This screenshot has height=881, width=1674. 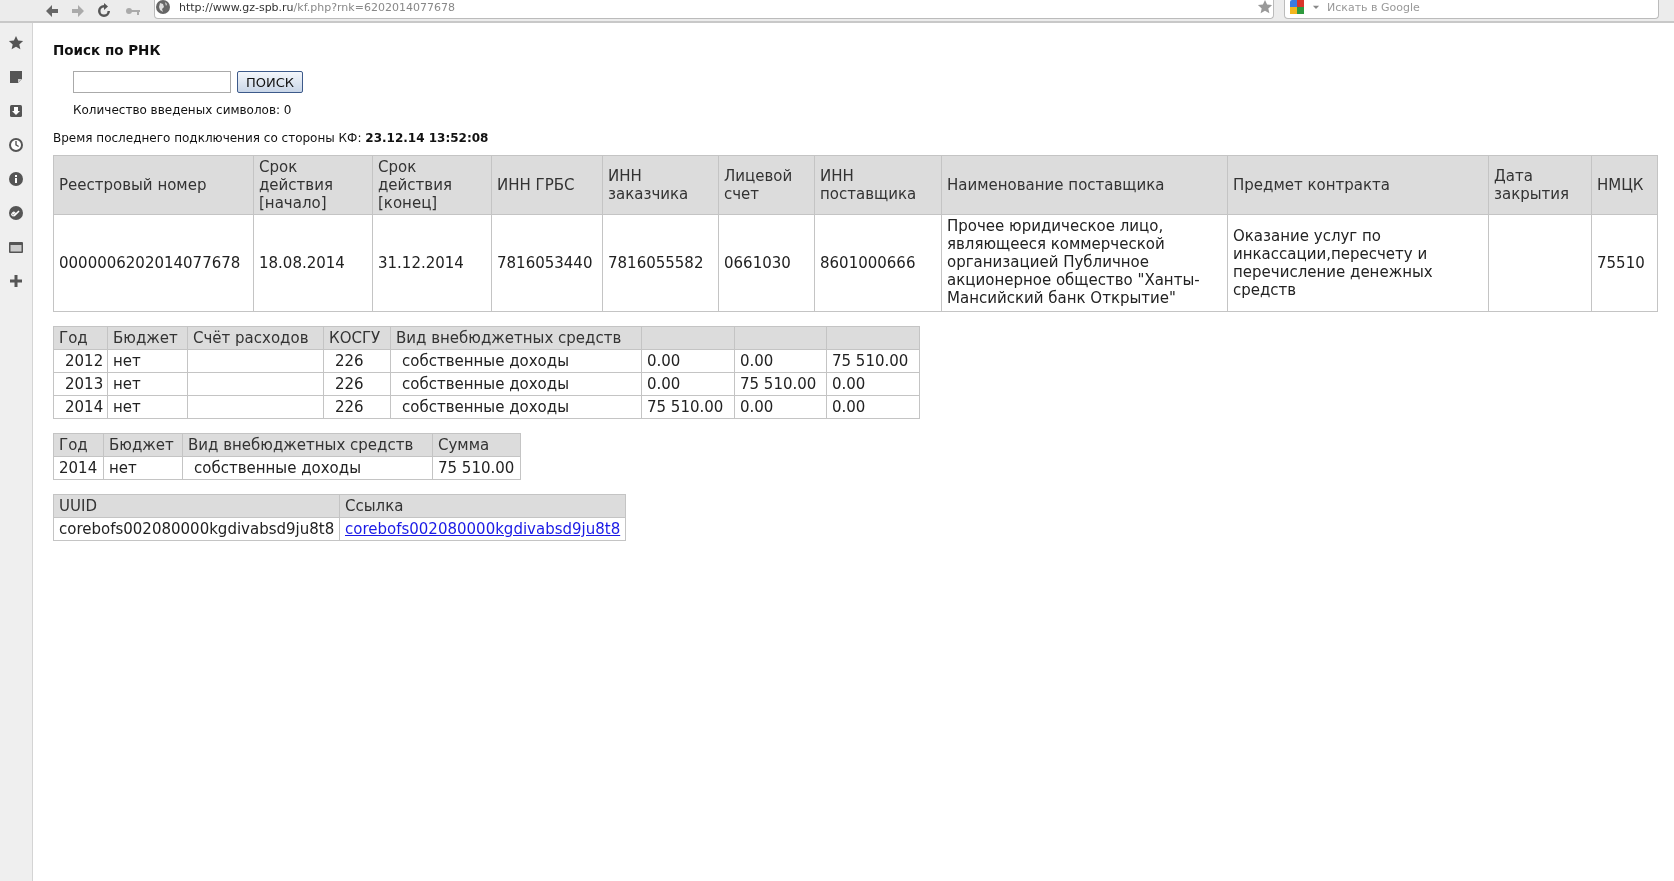 What do you see at coordinates (313, 263) in the screenshot?
I see `table-cell: 18.08.2014` at bounding box center [313, 263].